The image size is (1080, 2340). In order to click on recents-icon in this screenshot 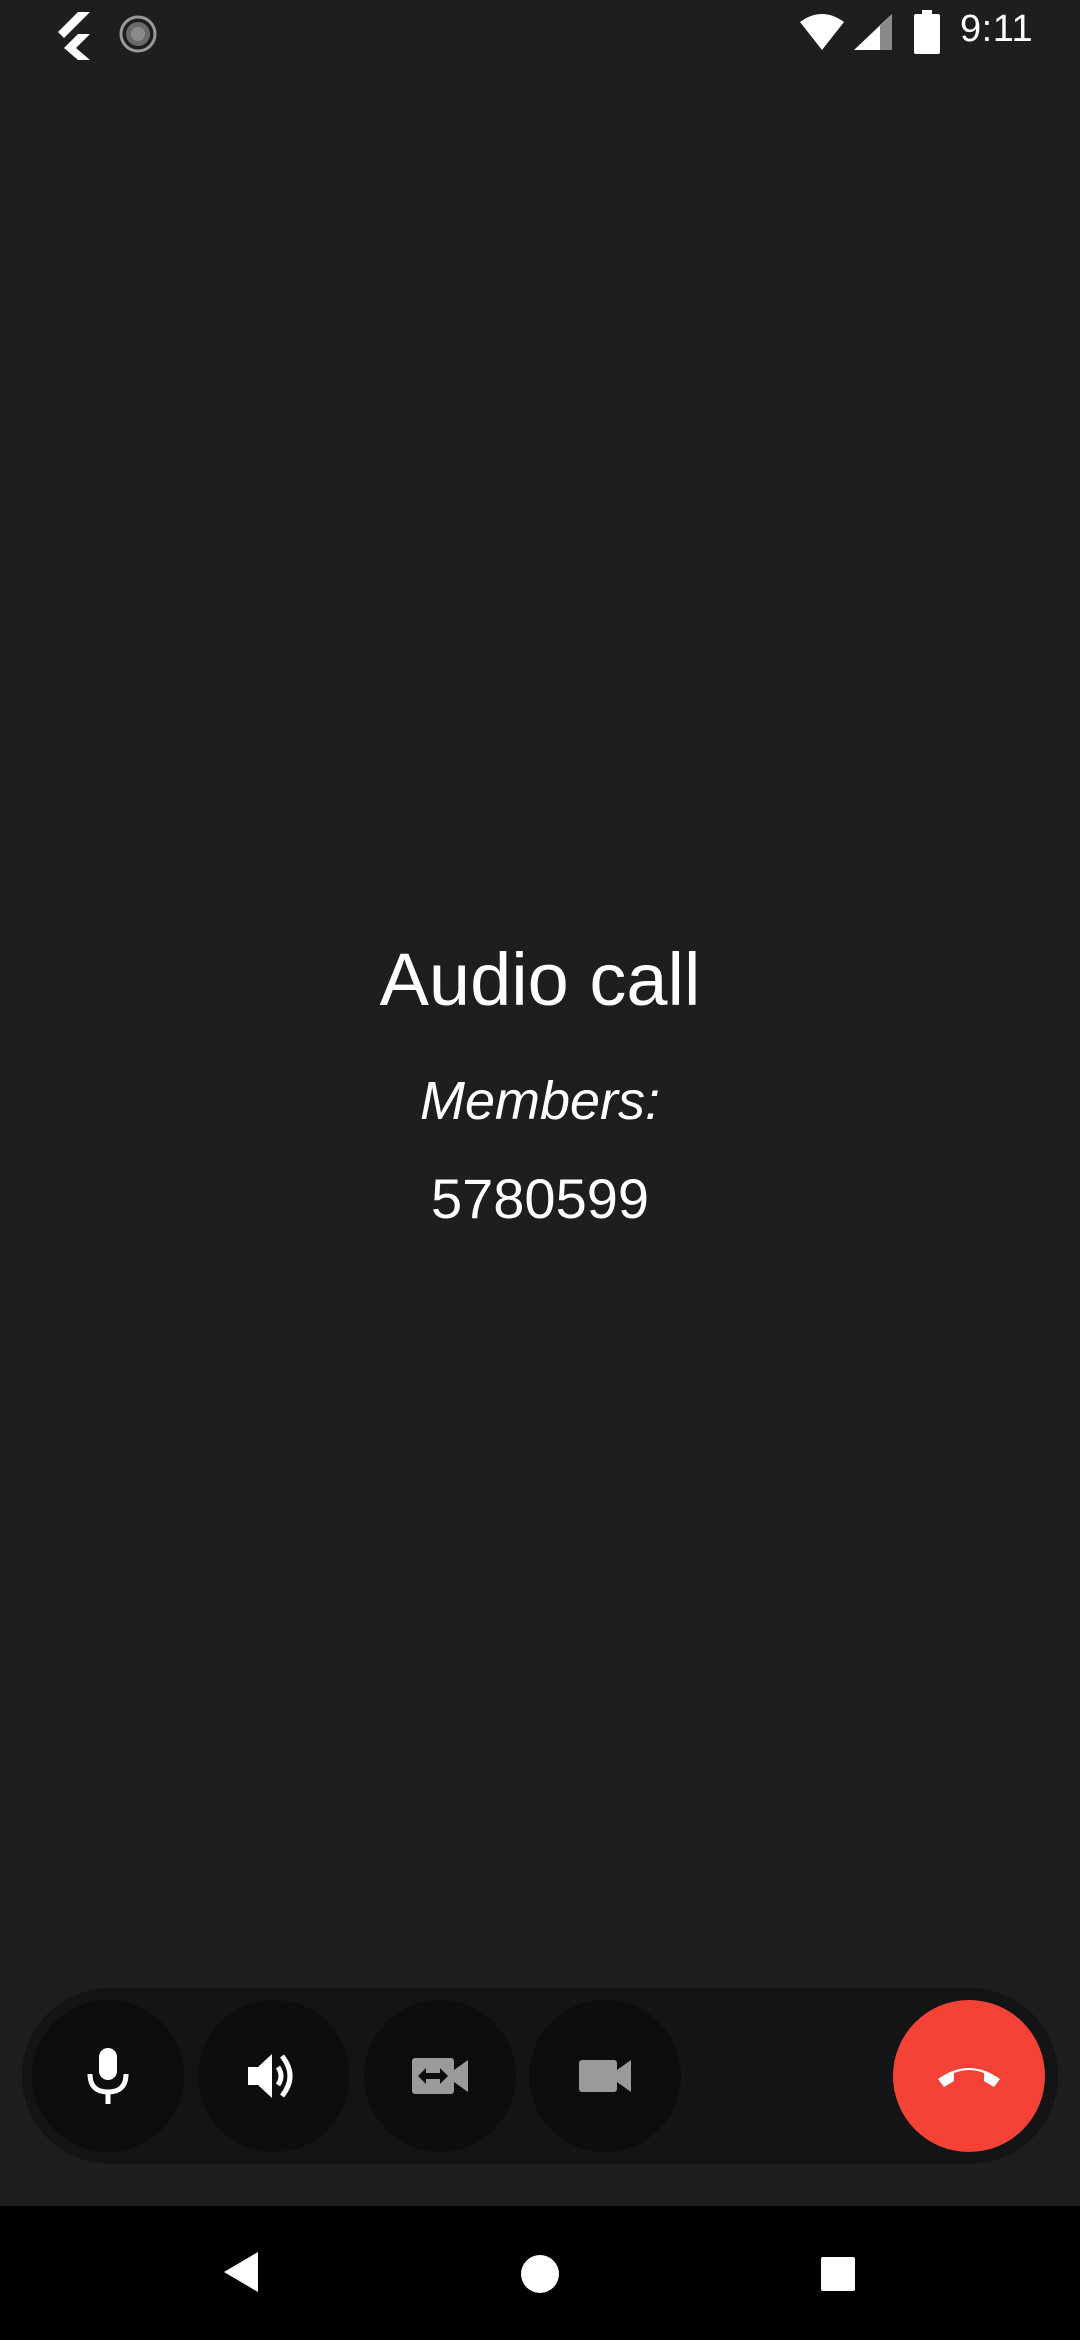, I will do `click(838, 2274)`.